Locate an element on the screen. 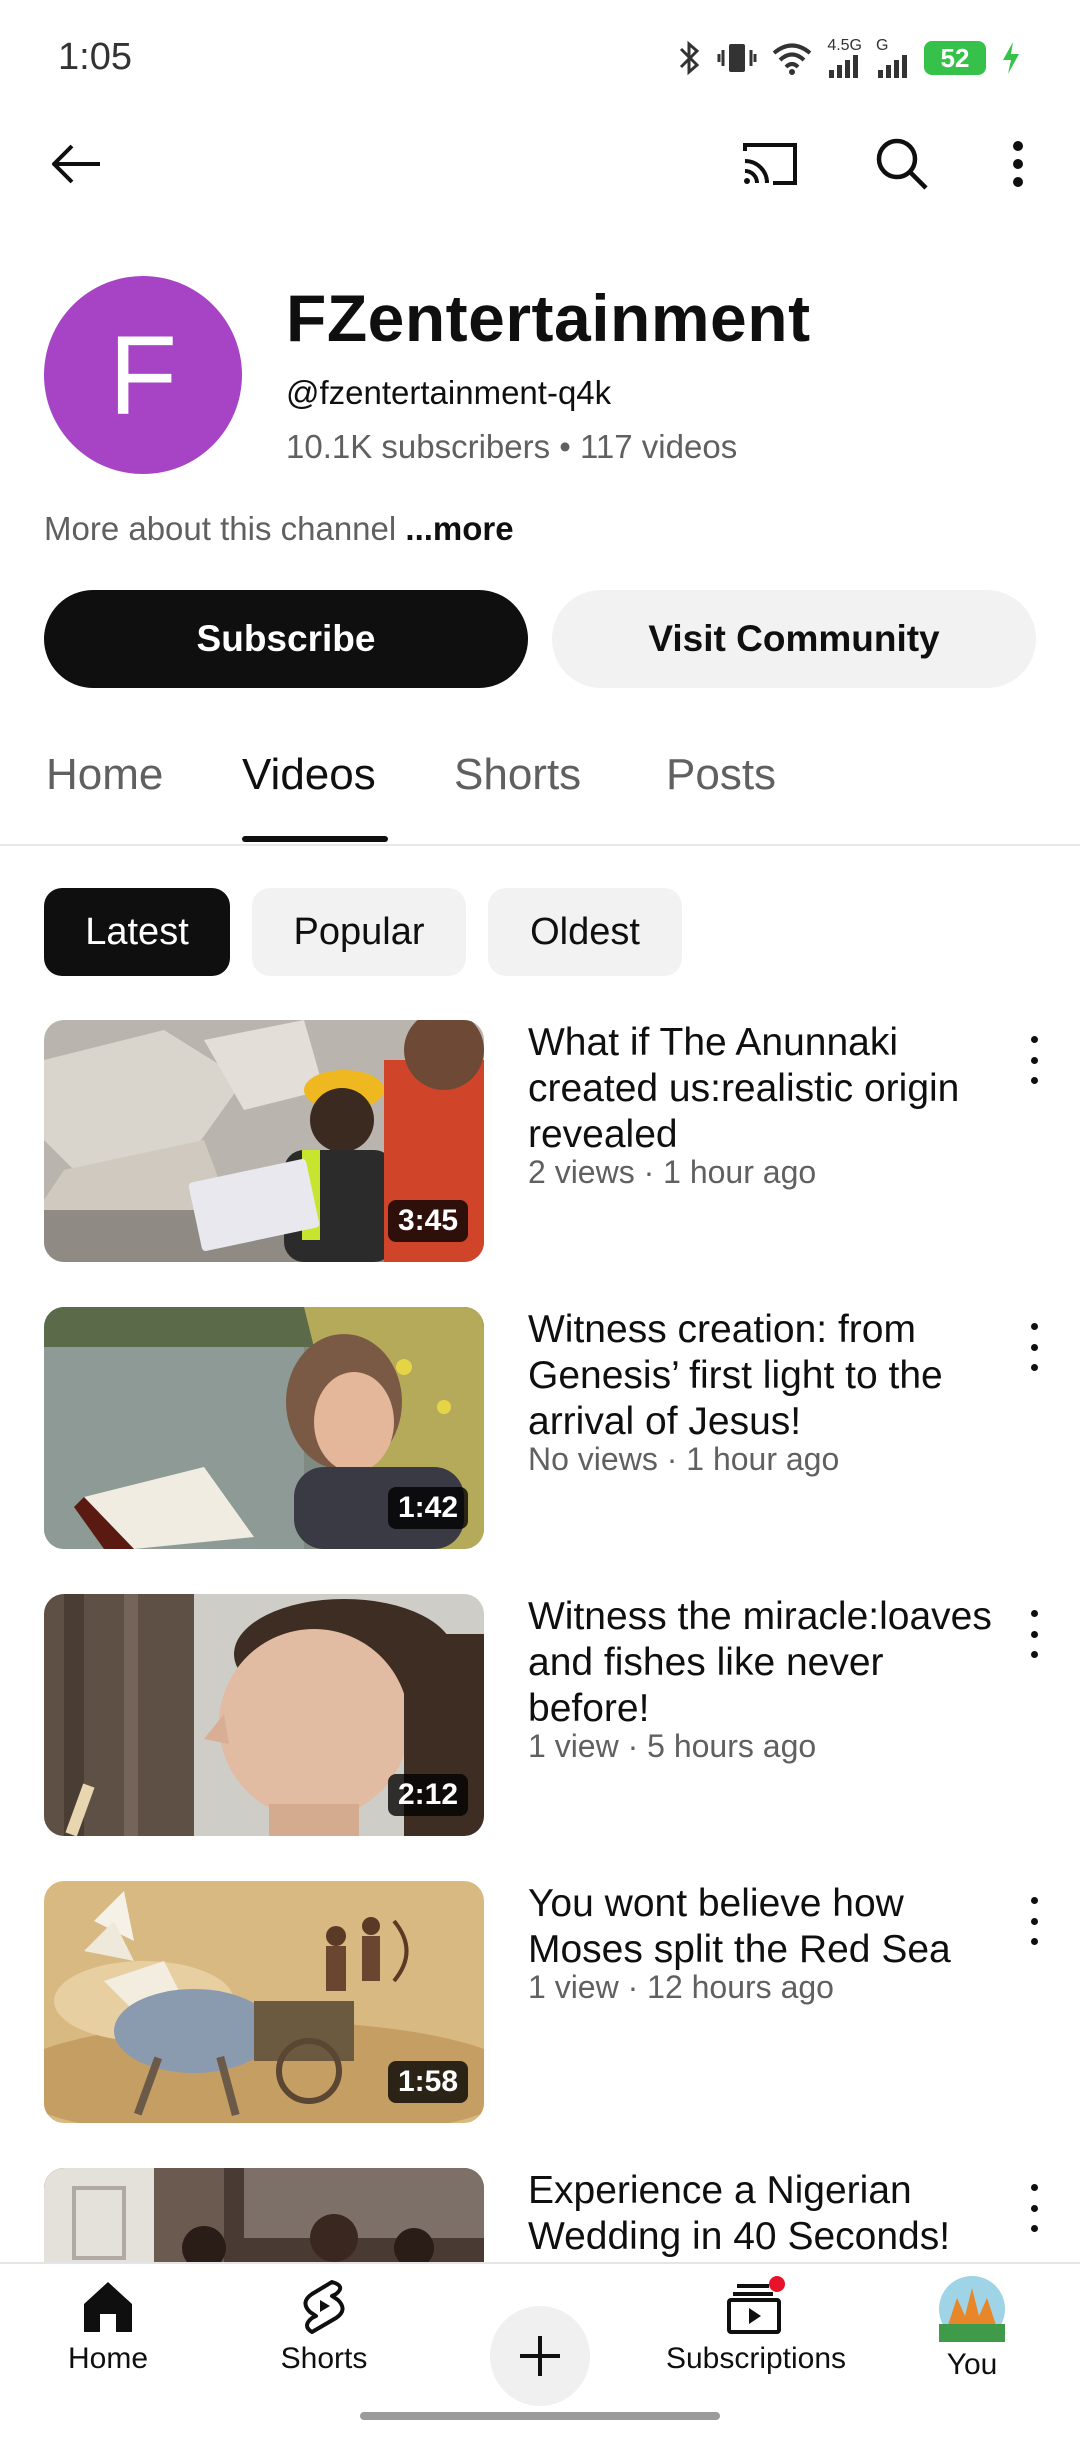 The image size is (1080, 2438). gesture-bar is located at coordinates (540, 2416).